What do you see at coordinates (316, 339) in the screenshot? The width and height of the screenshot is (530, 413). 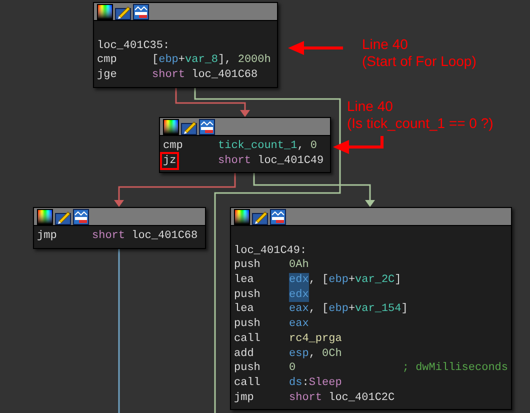 I see `operands: rc4_prga` at bounding box center [316, 339].